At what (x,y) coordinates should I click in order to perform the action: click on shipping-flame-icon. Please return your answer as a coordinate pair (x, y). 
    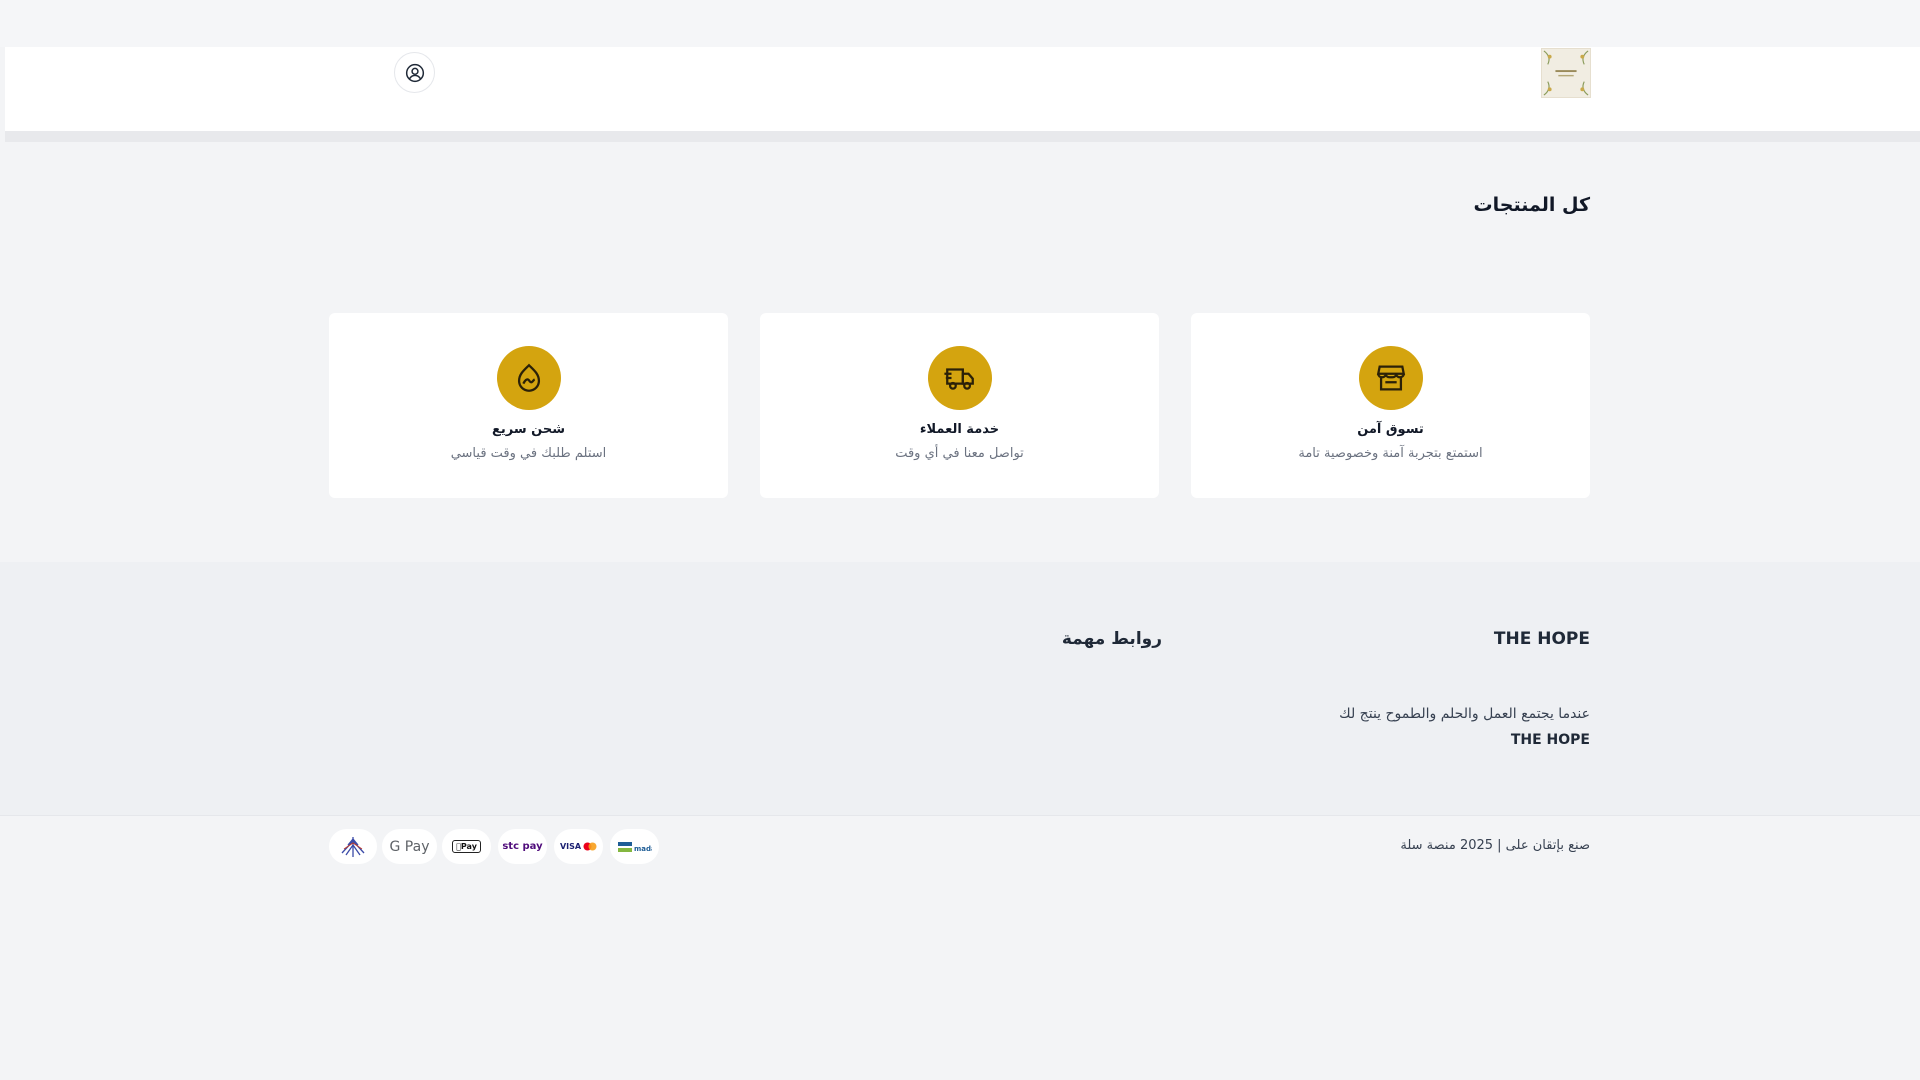
    Looking at the image, I should click on (528, 377).